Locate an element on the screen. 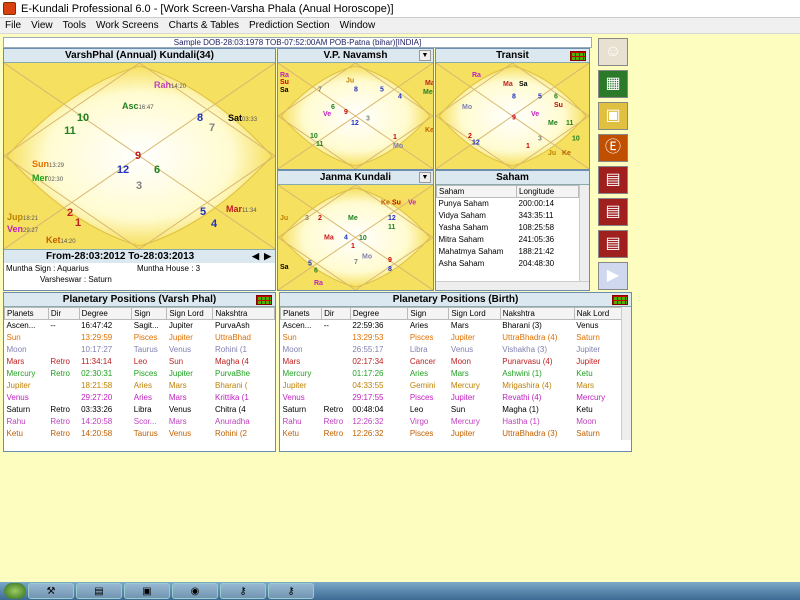 Image resolution: width=800 pixels, height=600 pixels. calendar-grid-icon: ▦ is located at coordinates (613, 84).